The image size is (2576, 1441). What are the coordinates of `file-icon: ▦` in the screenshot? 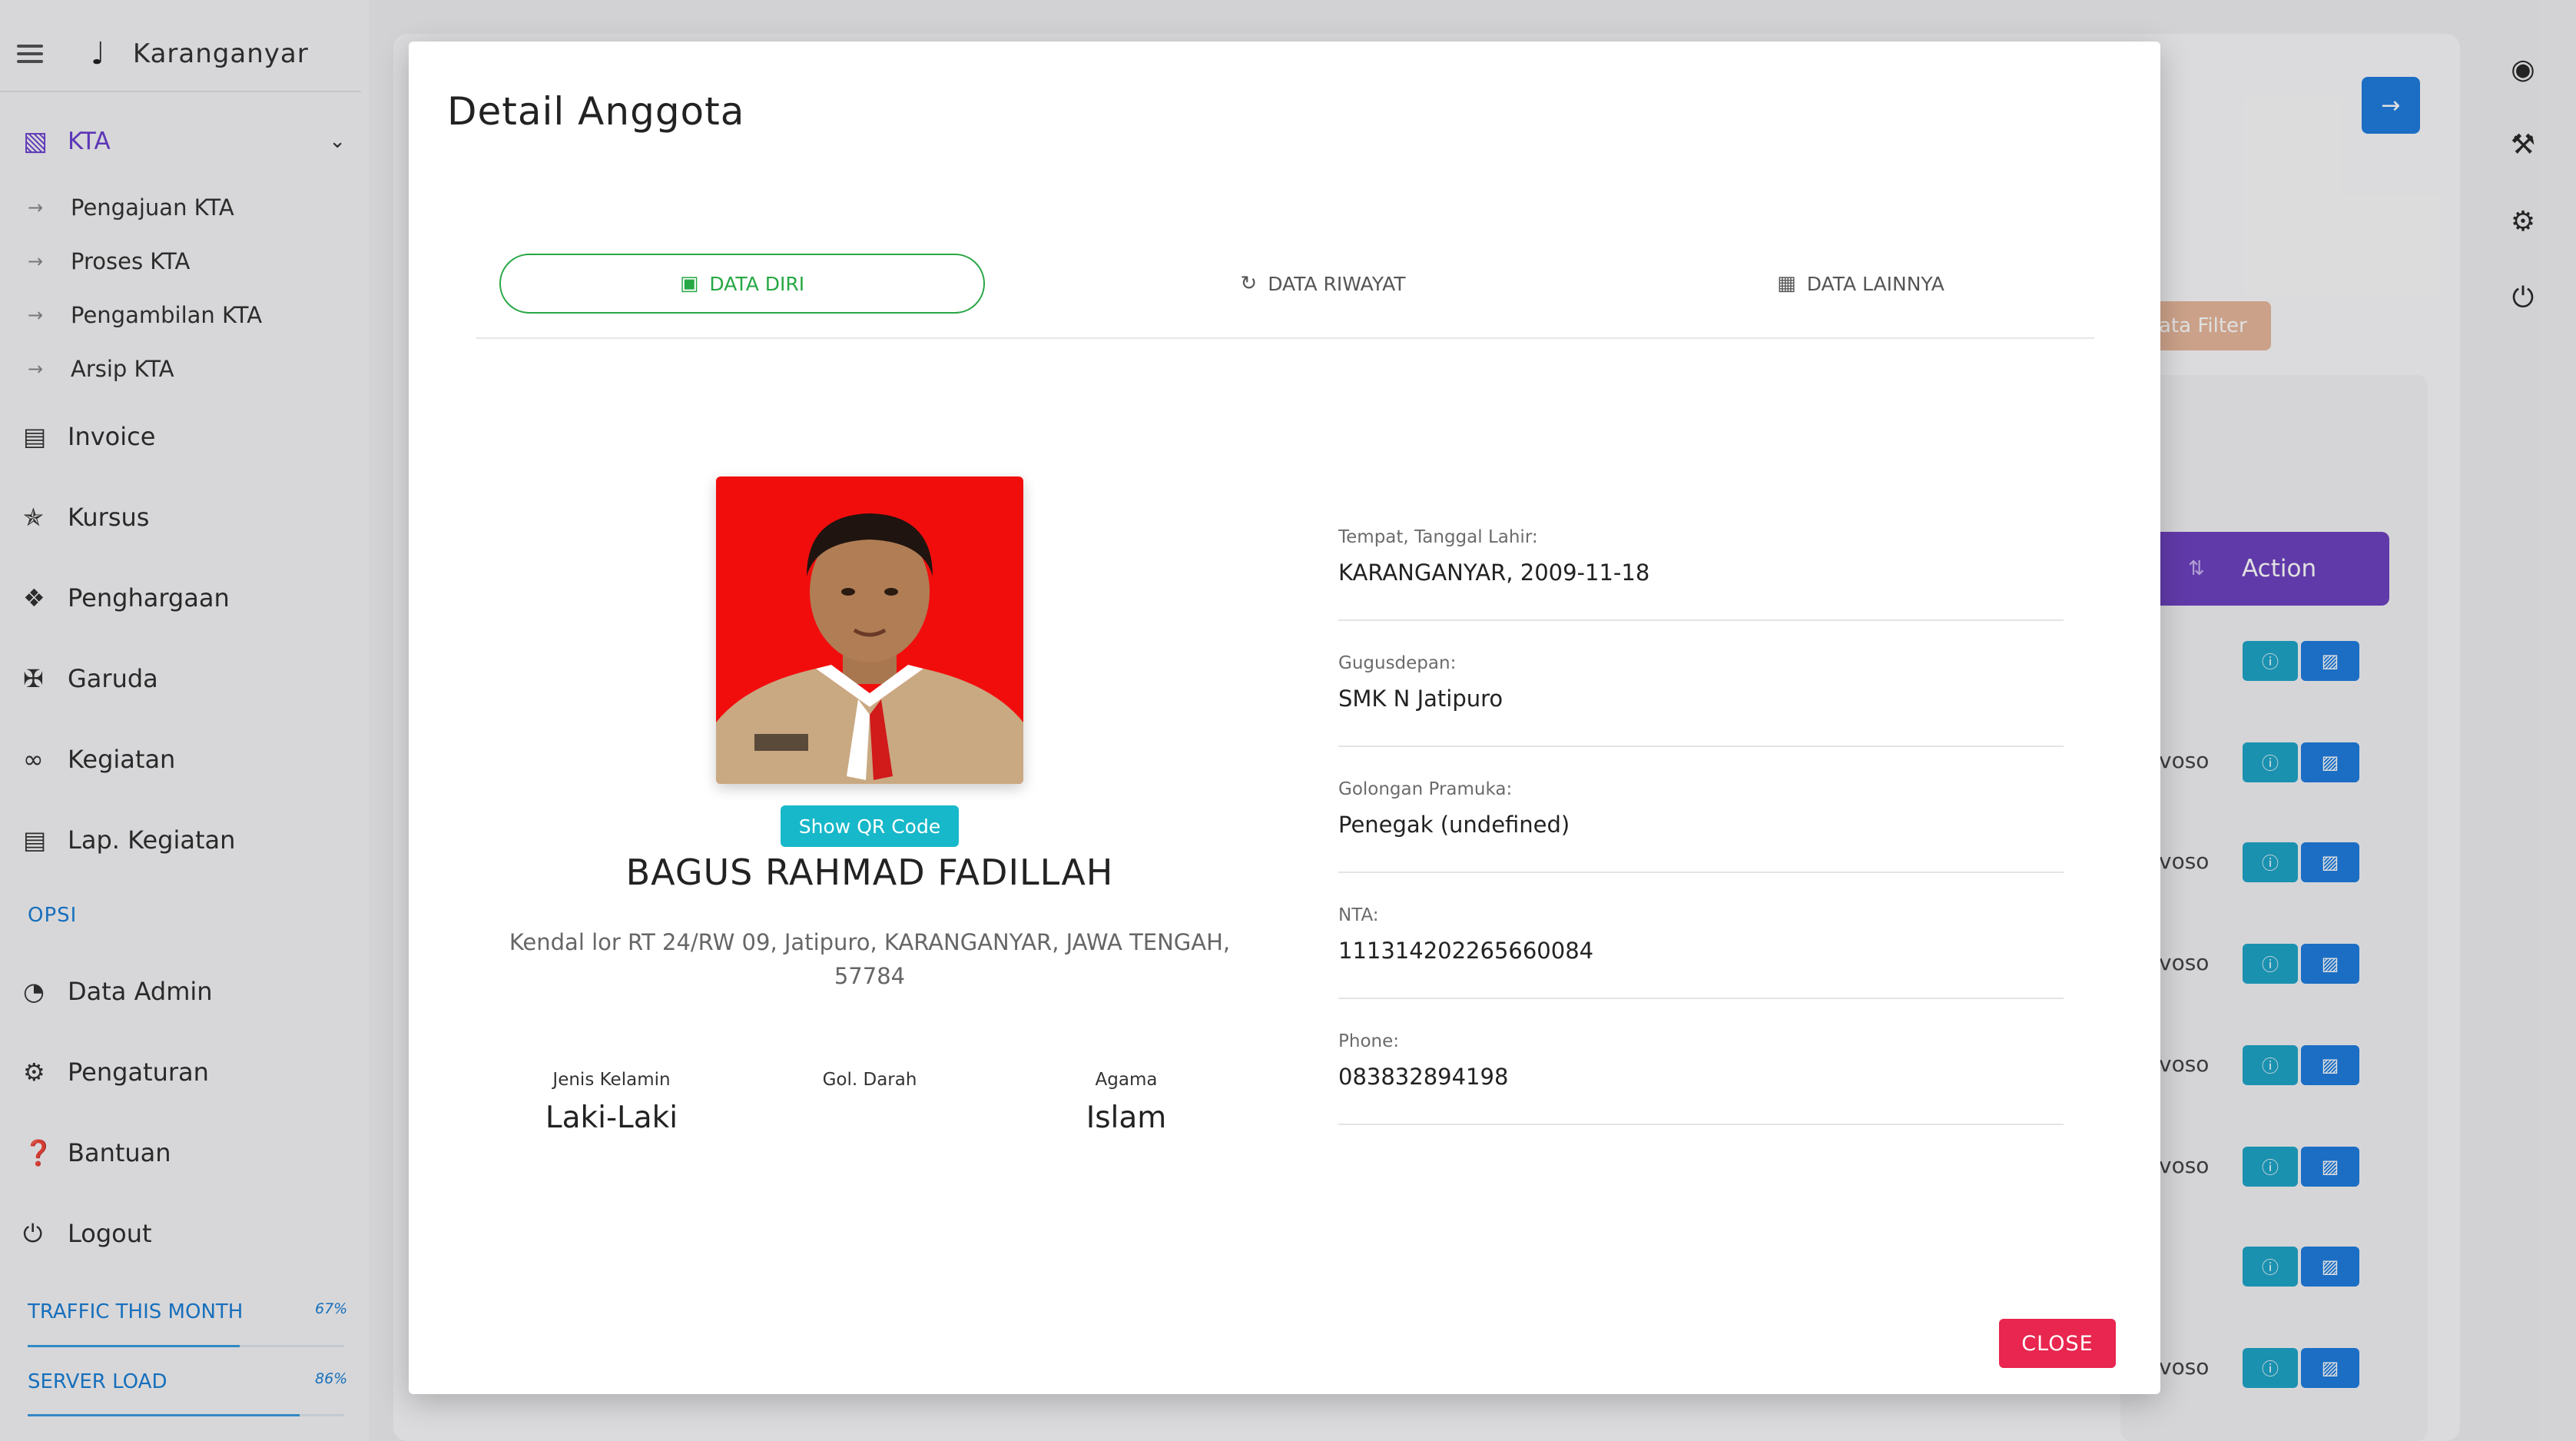 It's located at (1786, 283).